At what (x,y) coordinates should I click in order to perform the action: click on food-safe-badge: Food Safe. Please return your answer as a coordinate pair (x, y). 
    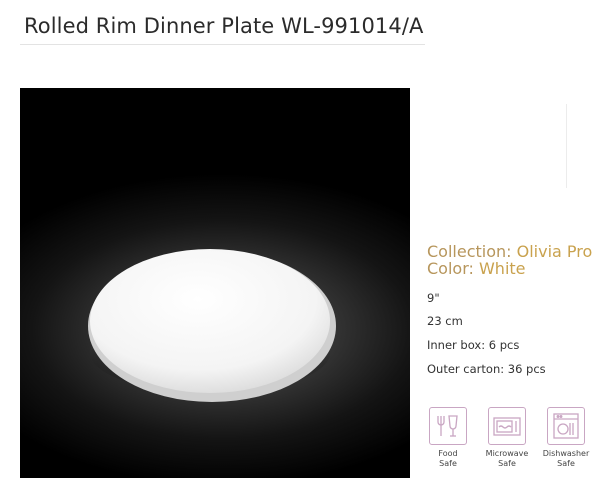
    Looking at the image, I should click on (448, 438).